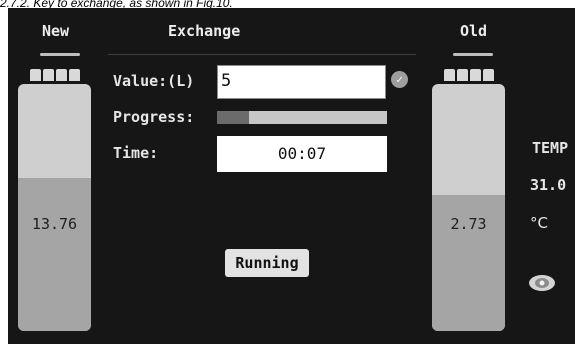 The width and height of the screenshot is (575, 346). I want to click on progress-bar, so click(302, 117).